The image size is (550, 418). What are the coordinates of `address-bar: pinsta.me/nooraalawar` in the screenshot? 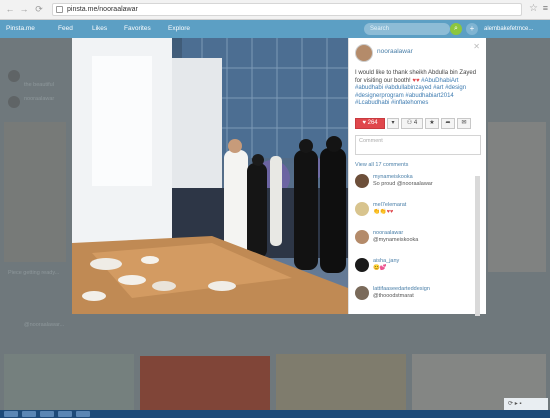 It's located at (287, 9).